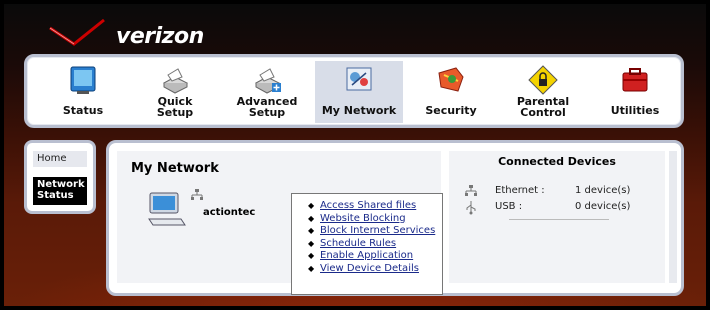  Describe the element at coordinates (358, 243) in the screenshot. I see `link-schedule-rules: Schedule Rules` at that location.